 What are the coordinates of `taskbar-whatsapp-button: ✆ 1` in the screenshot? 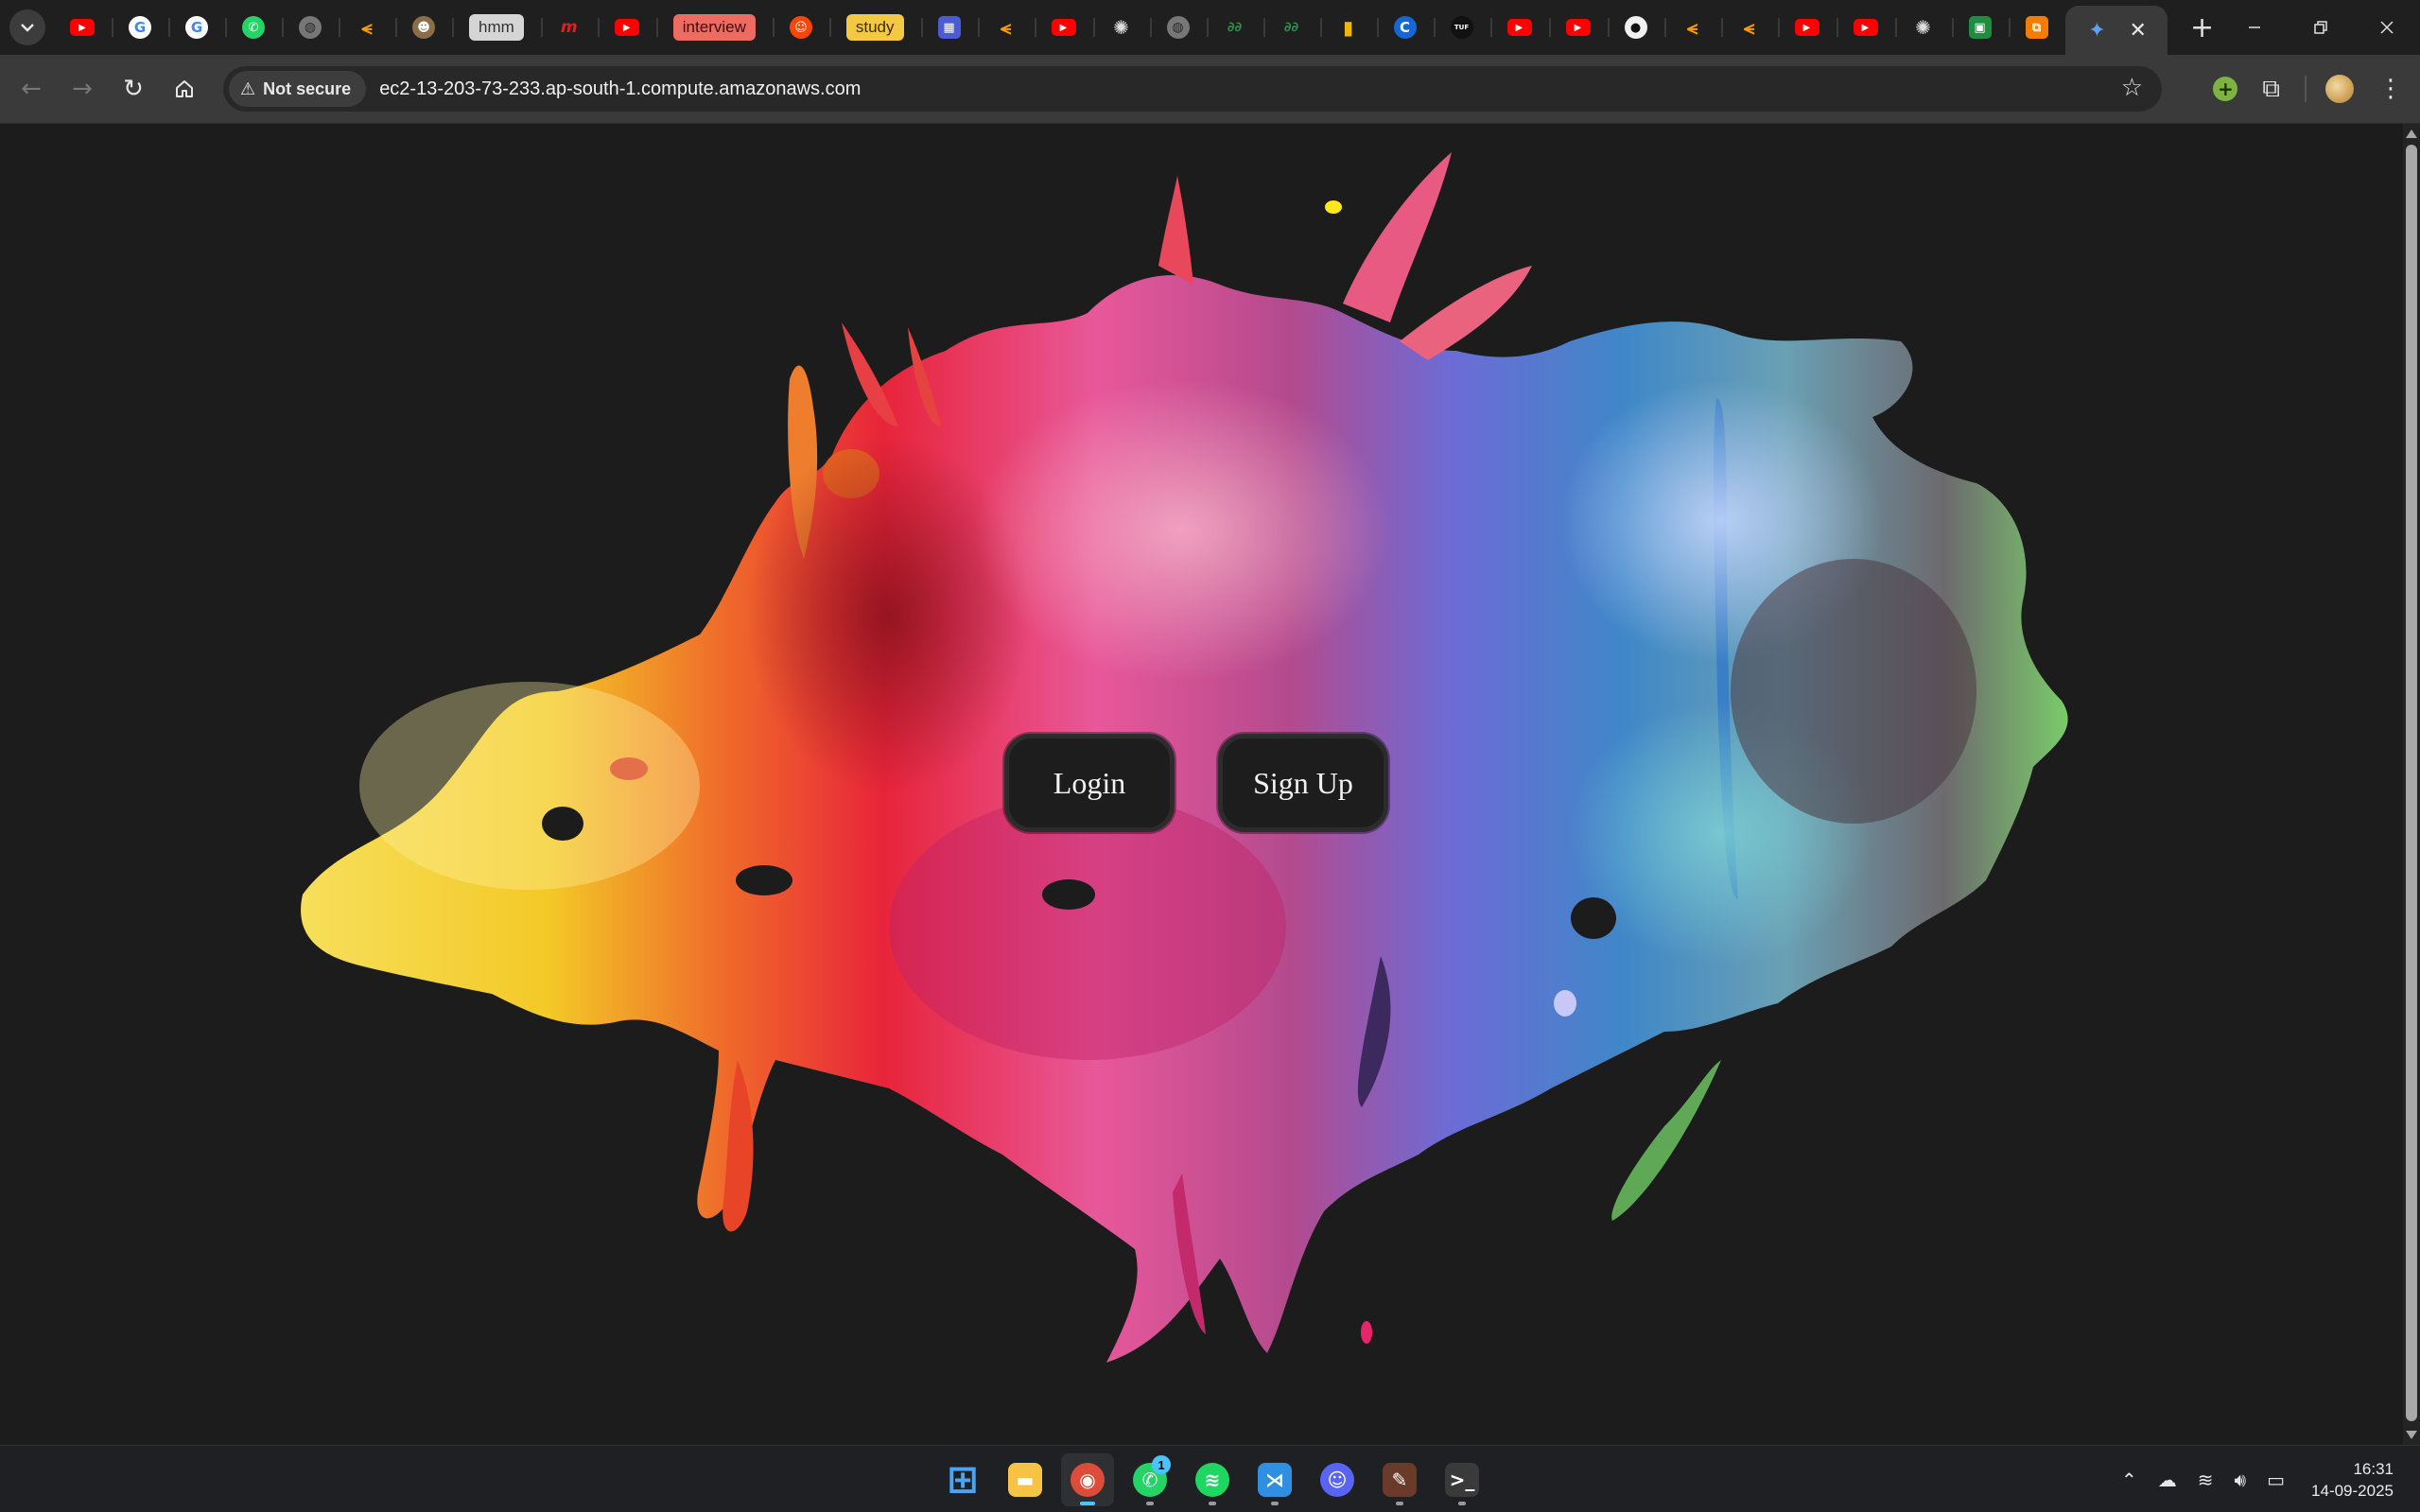 It's located at (1150, 1479).